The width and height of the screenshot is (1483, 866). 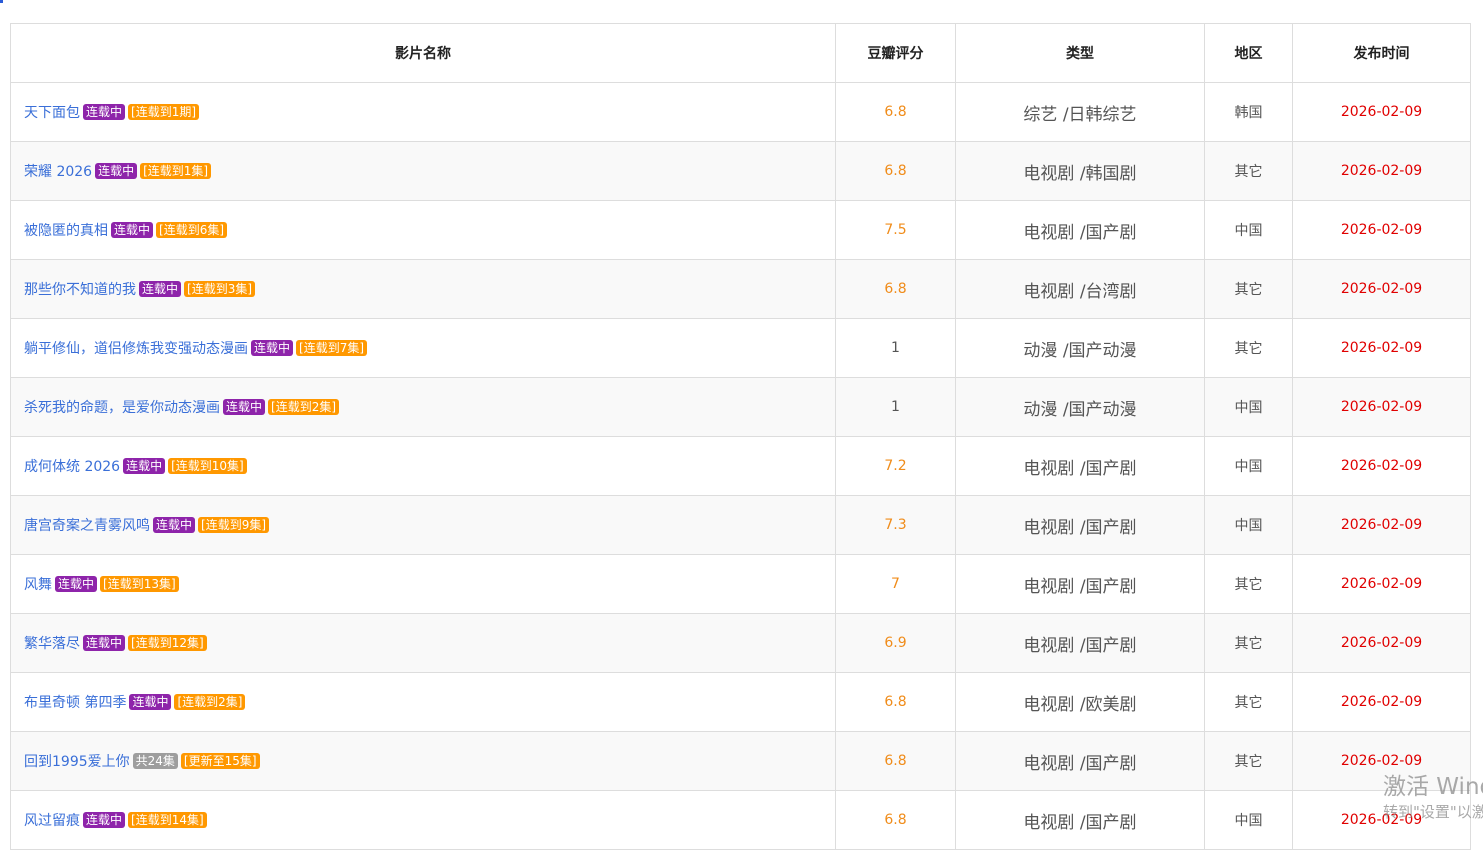 What do you see at coordinates (80, 290) in the screenshot?
I see `movie-title-link: 那些你不知道的我` at bounding box center [80, 290].